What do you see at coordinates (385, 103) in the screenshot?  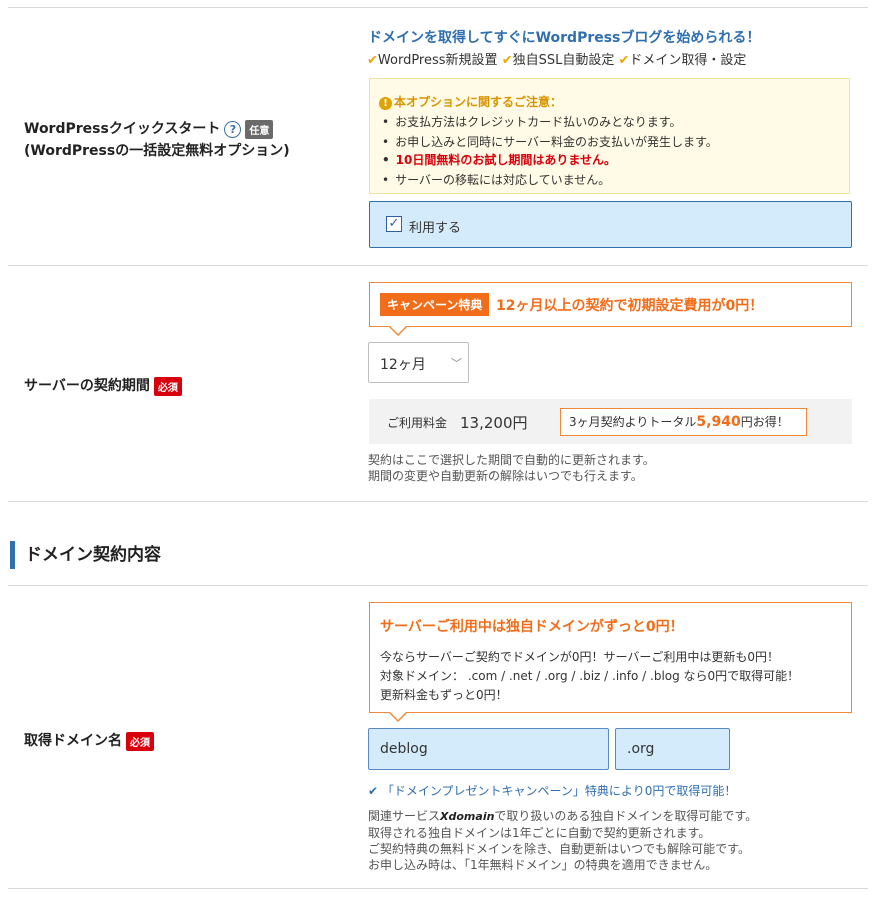 I see `warning-icon: !` at bounding box center [385, 103].